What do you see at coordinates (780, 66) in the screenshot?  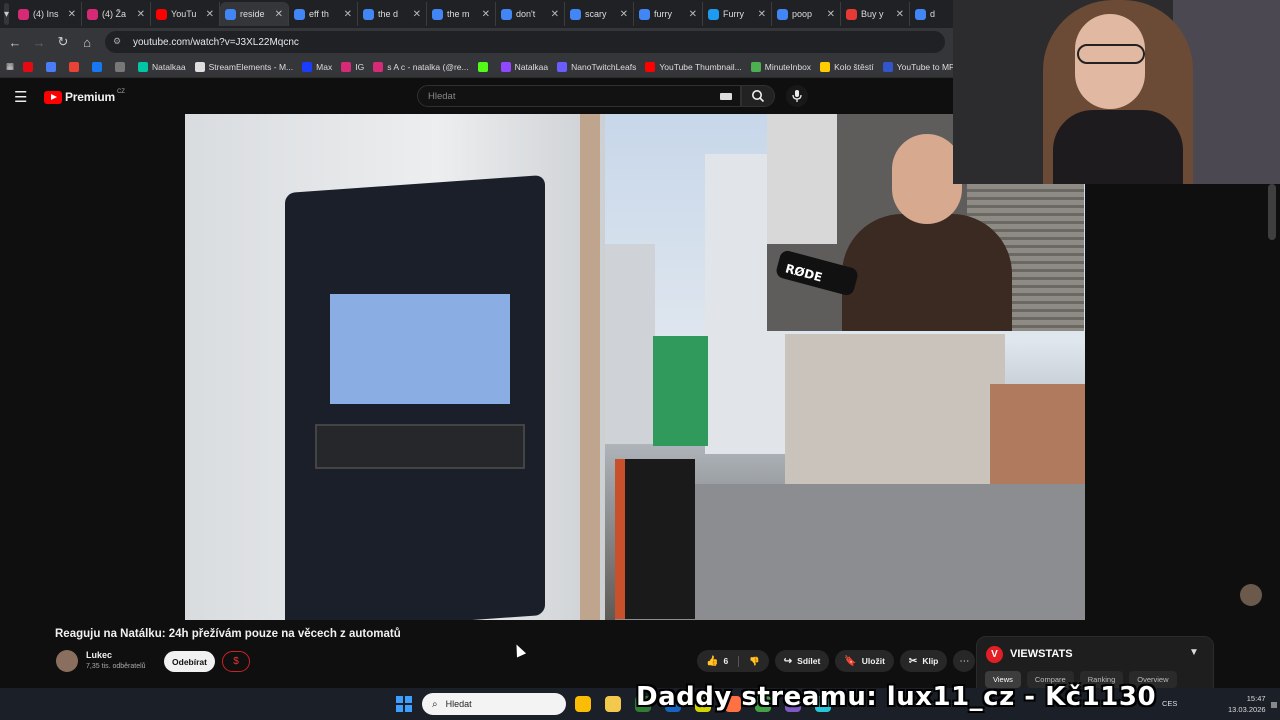 I see `bookmark-item: MinuteInbox` at bounding box center [780, 66].